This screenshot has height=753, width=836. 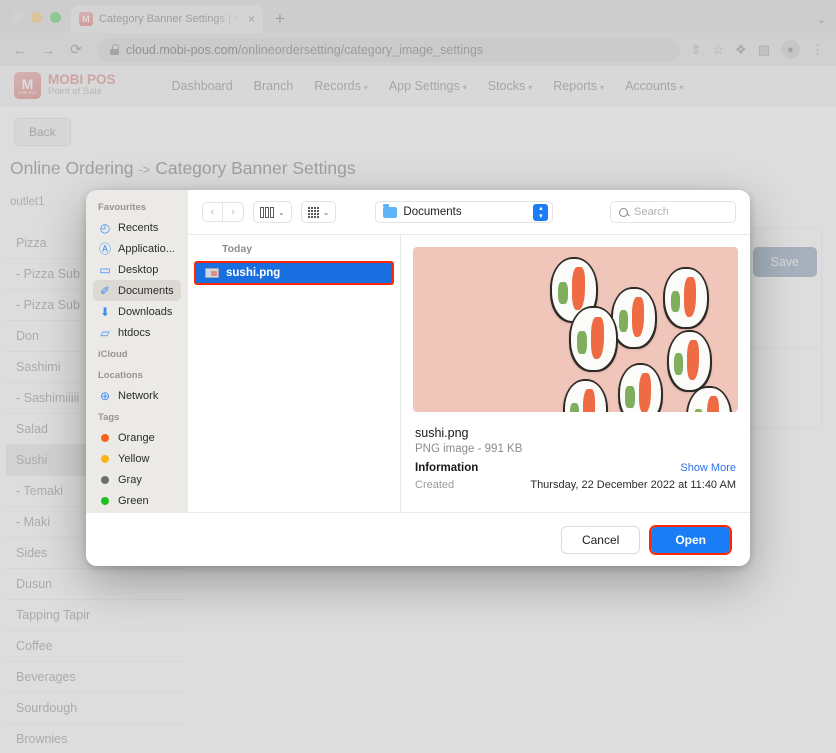 What do you see at coordinates (541, 212) in the screenshot?
I see `stepper-chevrons-icon: ▴ ▾` at bounding box center [541, 212].